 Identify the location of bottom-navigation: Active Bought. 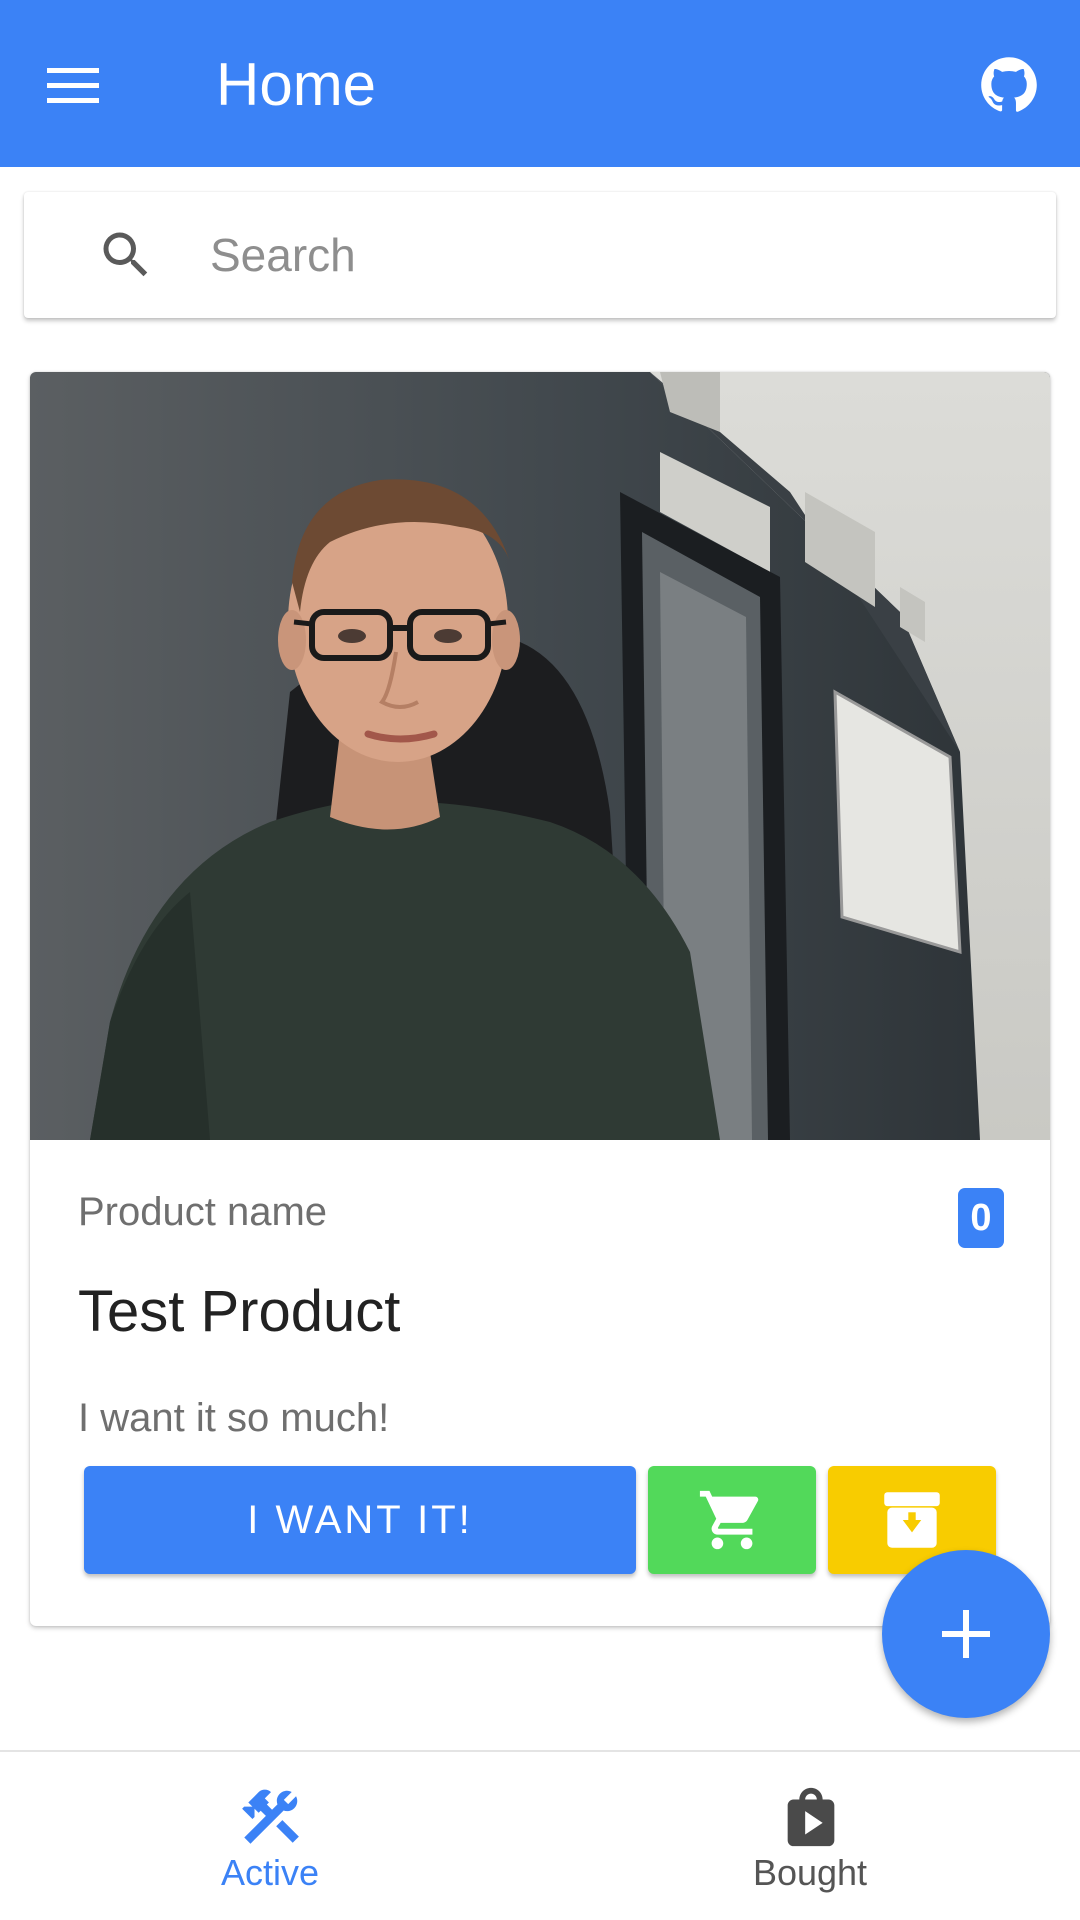
(540, 1835).